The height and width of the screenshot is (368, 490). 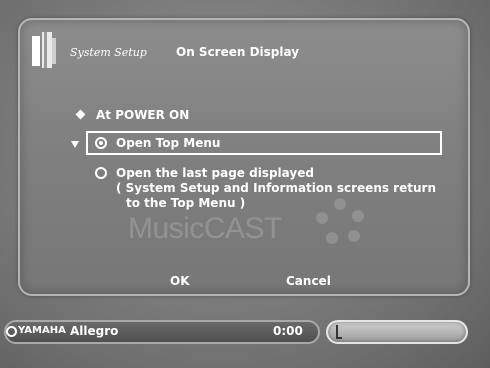 I want to click on setup-logo-icon, so click(x=44, y=50).